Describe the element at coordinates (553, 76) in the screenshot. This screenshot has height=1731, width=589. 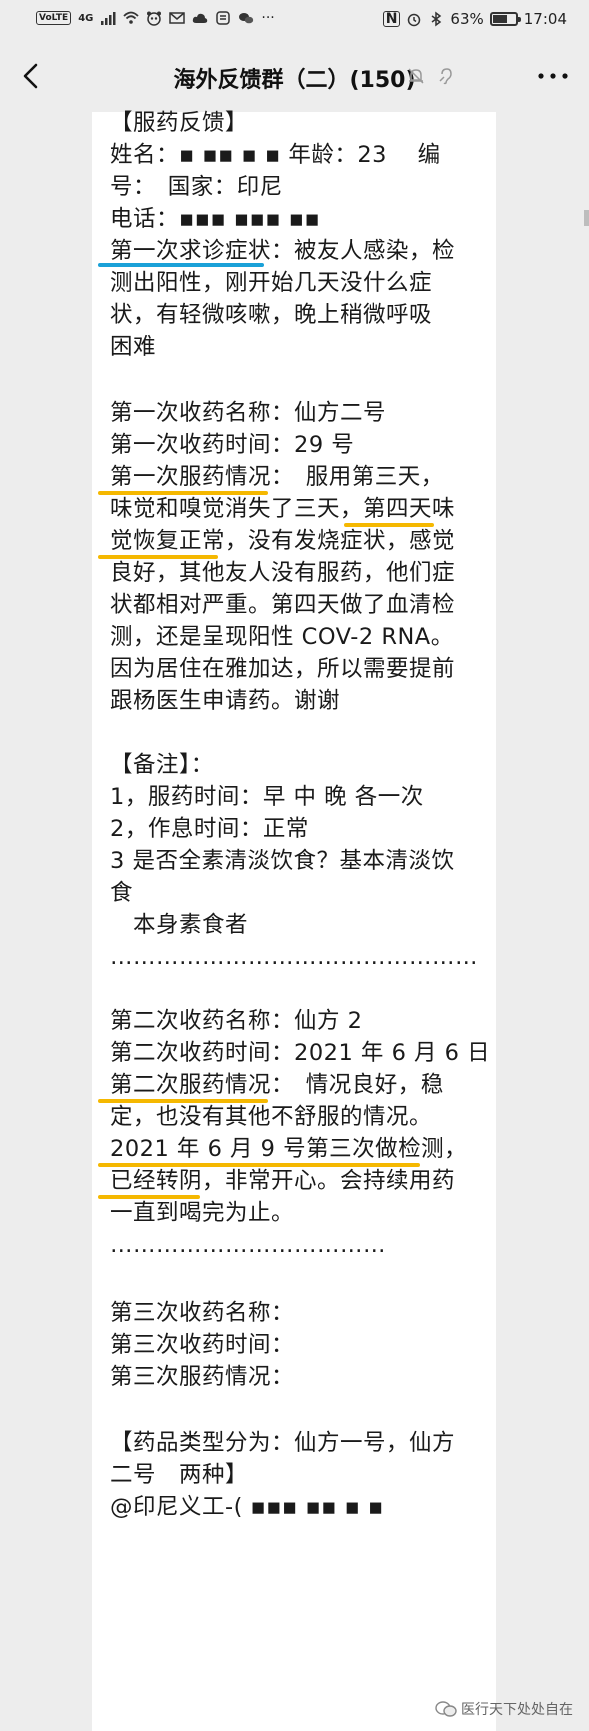
I see `more-menu-icon` at that location.